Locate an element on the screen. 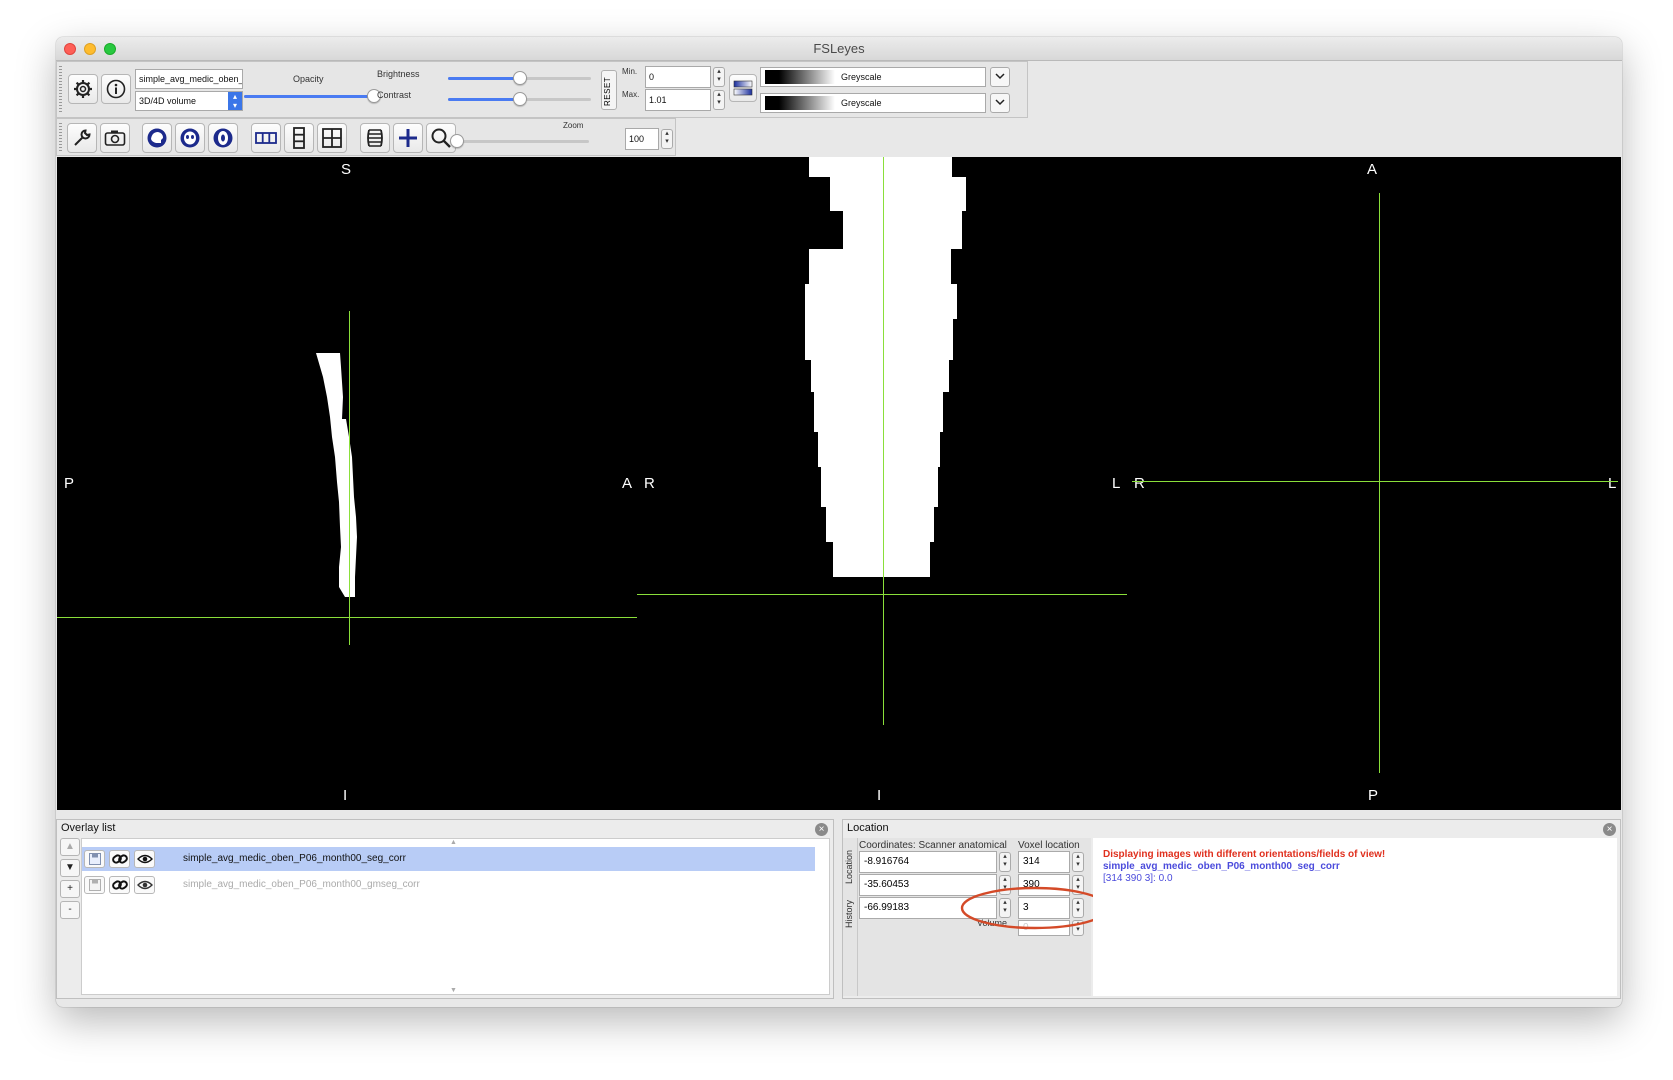 The height and width of the screenshot is (1080, 1673). axial-crosshair-horizontal is located at coordinates (1375, 481).